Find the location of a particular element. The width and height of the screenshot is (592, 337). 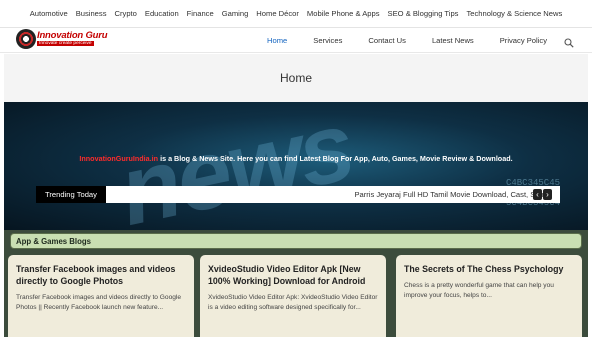

nav-services: Services is located at coordinates (327, 40).